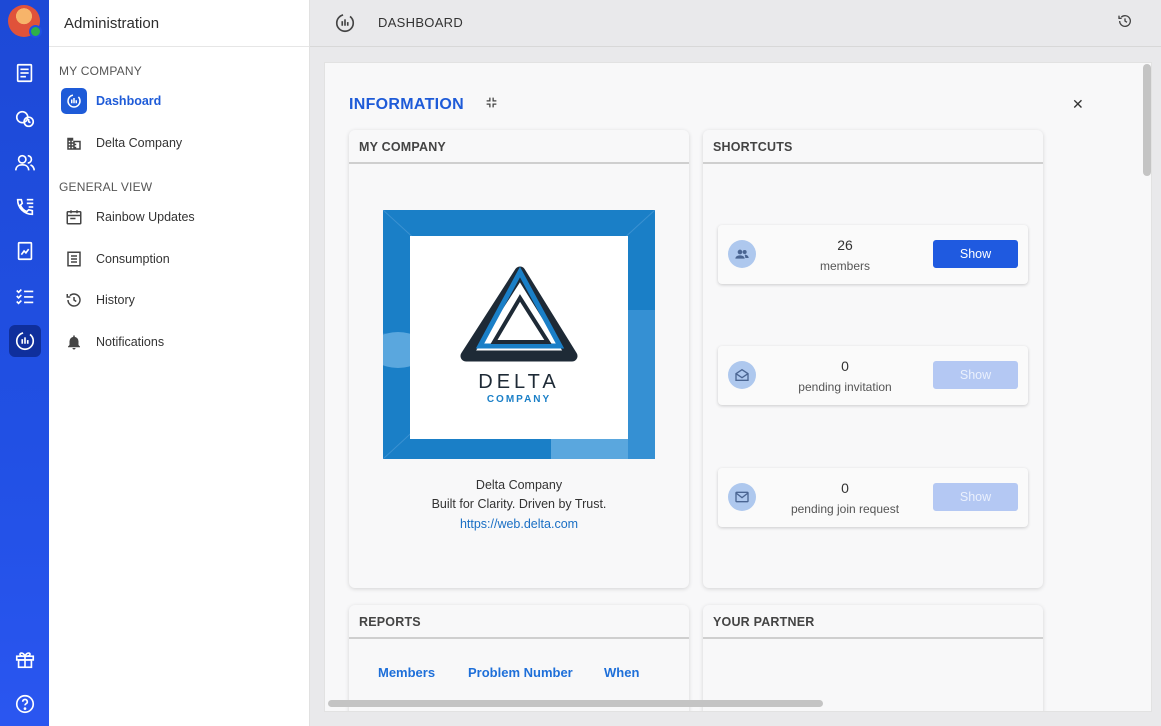 The image size is (1161, 726). Describe the element at coordinates (742, 497) in the screenshot. I see `envelope-icon` at that location.